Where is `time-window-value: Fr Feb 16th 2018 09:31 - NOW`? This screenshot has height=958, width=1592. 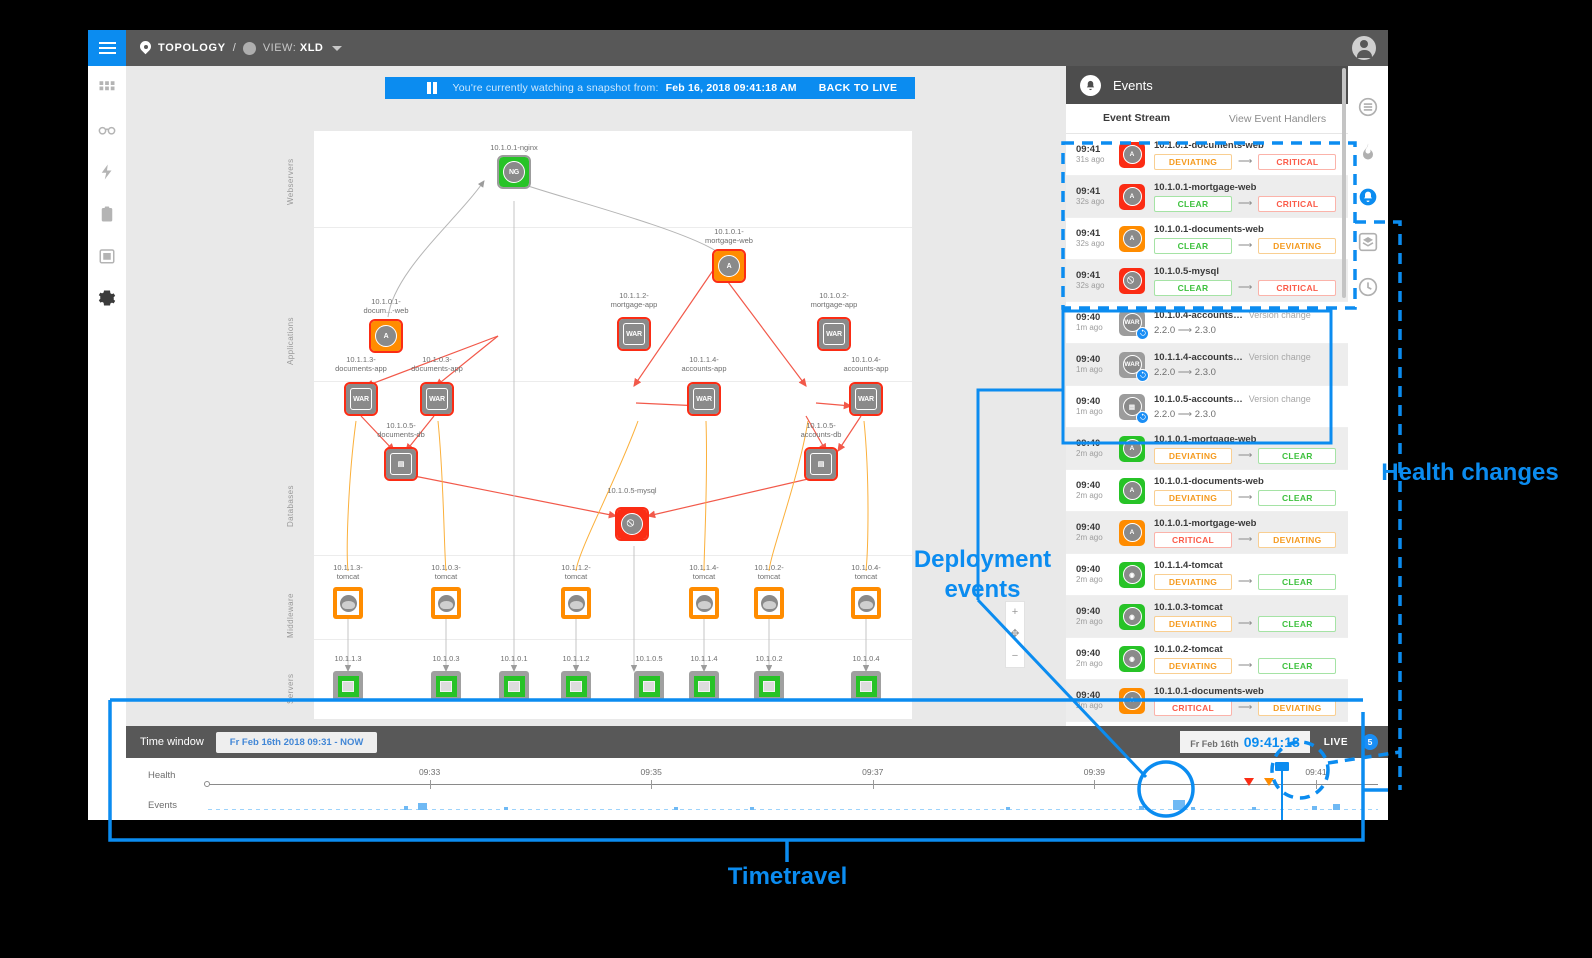
time-window-value: Fr Feb 16th 2018 09:31 - NOW is located at coordinates (296, 742).